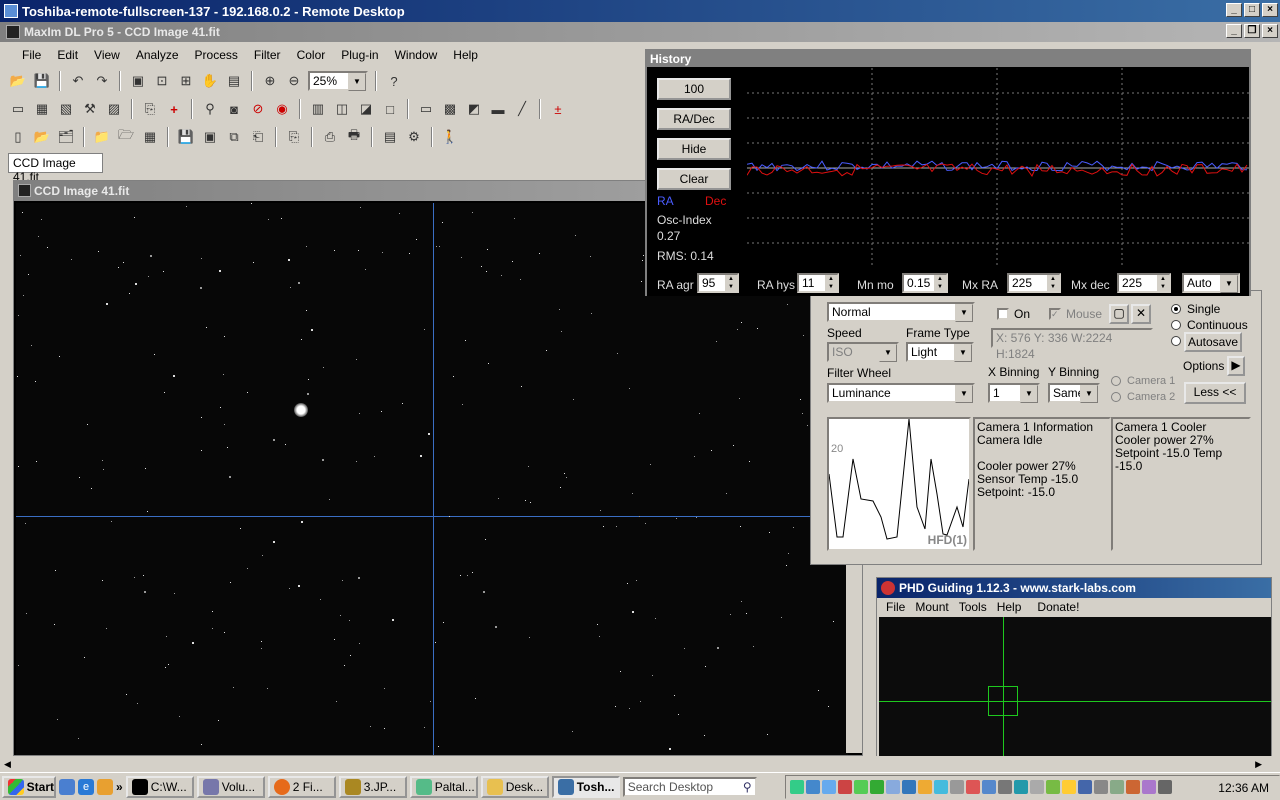 The height and width of the screenshot is (800, 1280). What do you see at coordinates (282, 109) in the screenshot?
I see `focuser-icon: ◉` at bounding box center [282, 109].